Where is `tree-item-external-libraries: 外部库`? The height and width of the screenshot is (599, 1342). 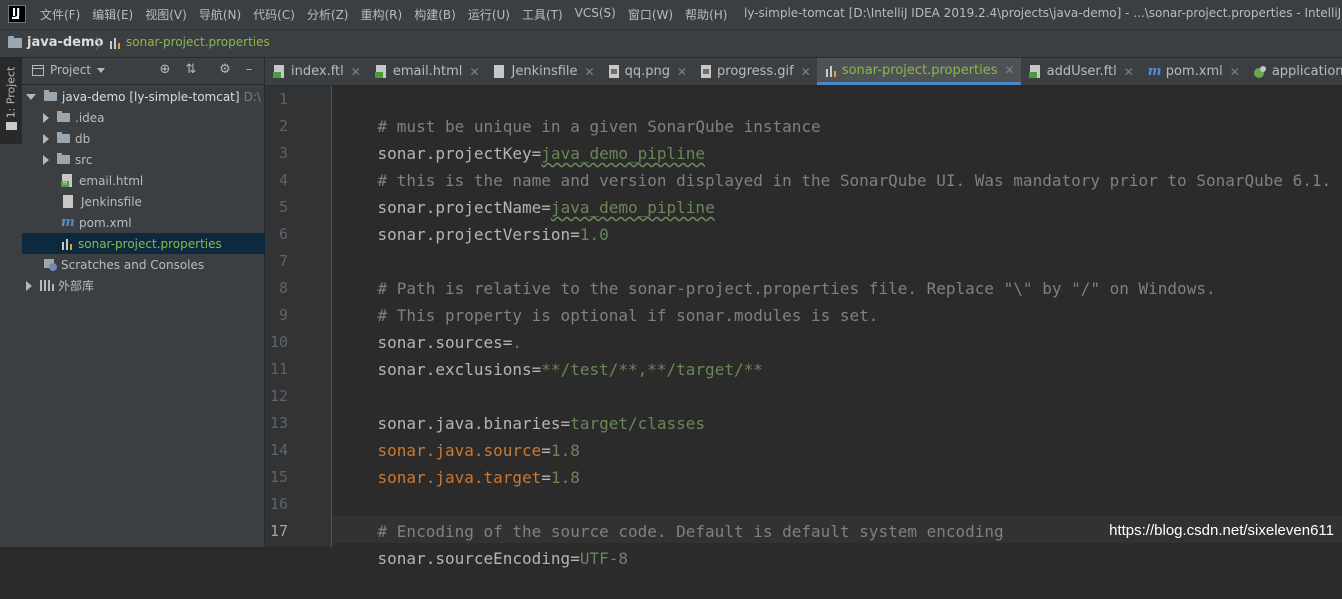
tree-item-external-libraries: 外部库 is located at coordinates (145, 285).